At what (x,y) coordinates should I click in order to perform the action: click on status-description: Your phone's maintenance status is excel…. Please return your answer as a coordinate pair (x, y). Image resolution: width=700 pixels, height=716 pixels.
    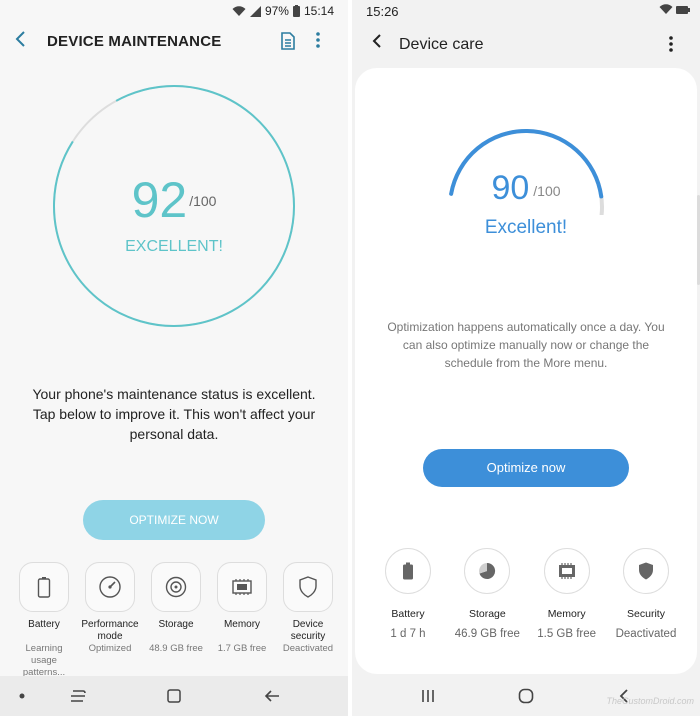
    Looking at the image, I should click on (174, 414).